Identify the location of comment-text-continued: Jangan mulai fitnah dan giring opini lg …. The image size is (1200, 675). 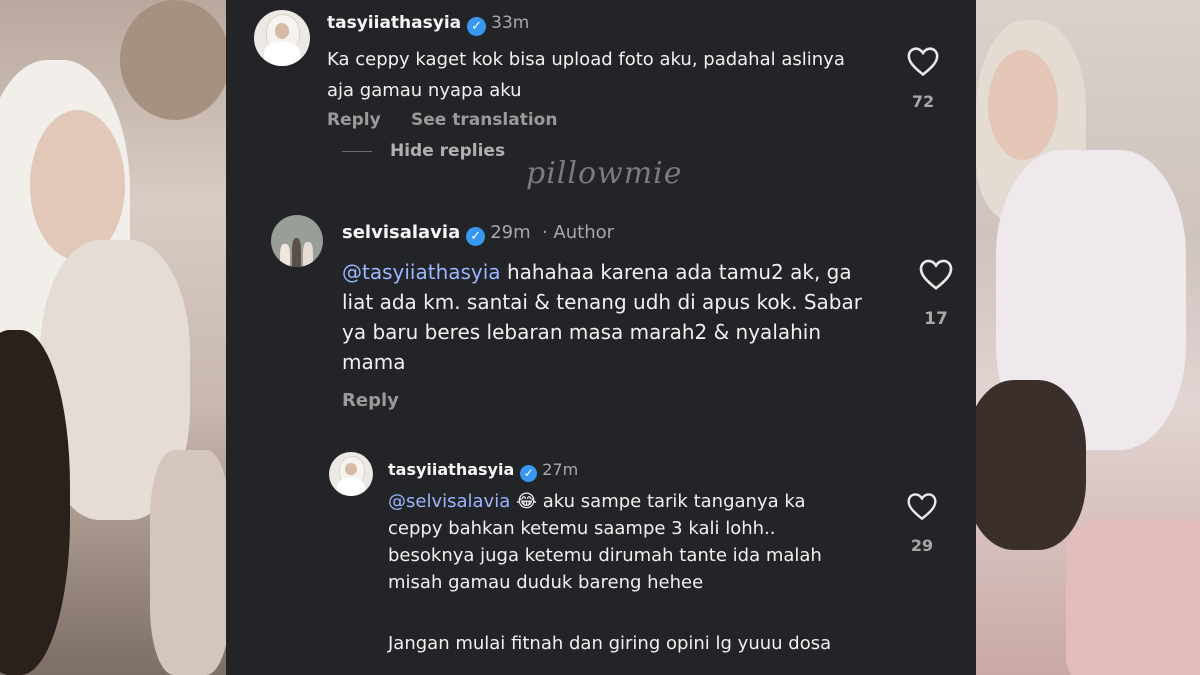
(610, 643).